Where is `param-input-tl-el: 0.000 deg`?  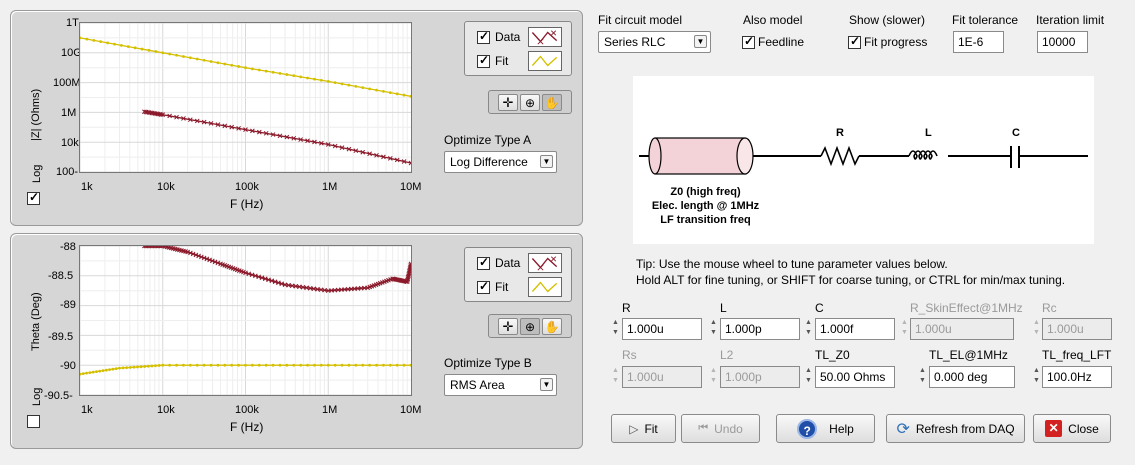 param-input-tl-el: 0.000 deg is located at coordinates (972, 377).